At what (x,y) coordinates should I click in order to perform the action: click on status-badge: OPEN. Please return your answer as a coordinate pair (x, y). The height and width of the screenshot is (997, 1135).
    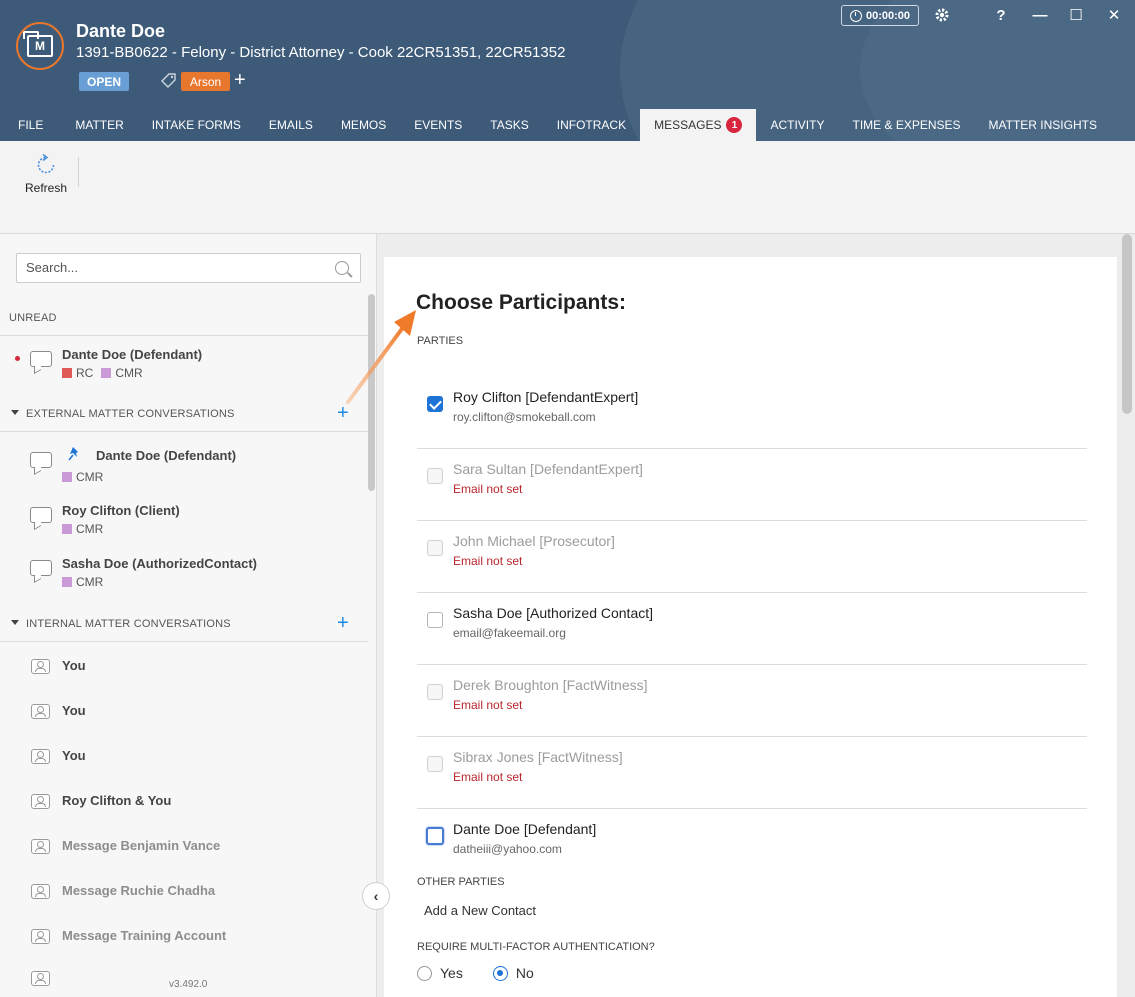
    Looking at the image, I should click on (104, 81).